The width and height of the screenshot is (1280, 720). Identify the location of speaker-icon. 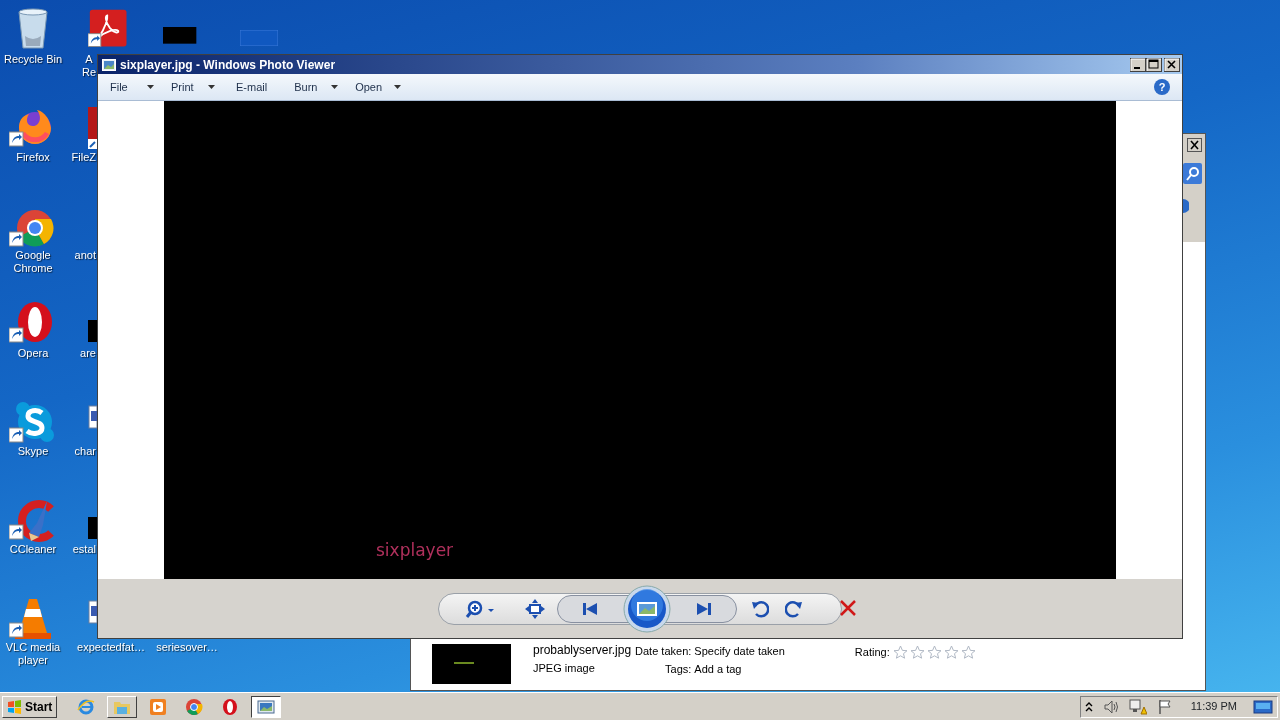
(1110, 706).